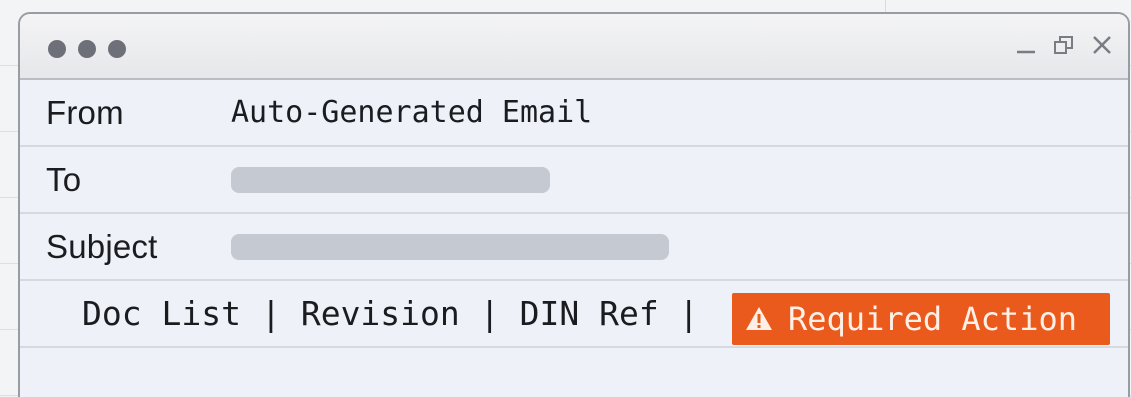 The image size is (1131, 397). What do you see at coordinates (161, 313) in the screenshot?
I see `tag-doc-list: Doc List` at bounding box center [161, 313].